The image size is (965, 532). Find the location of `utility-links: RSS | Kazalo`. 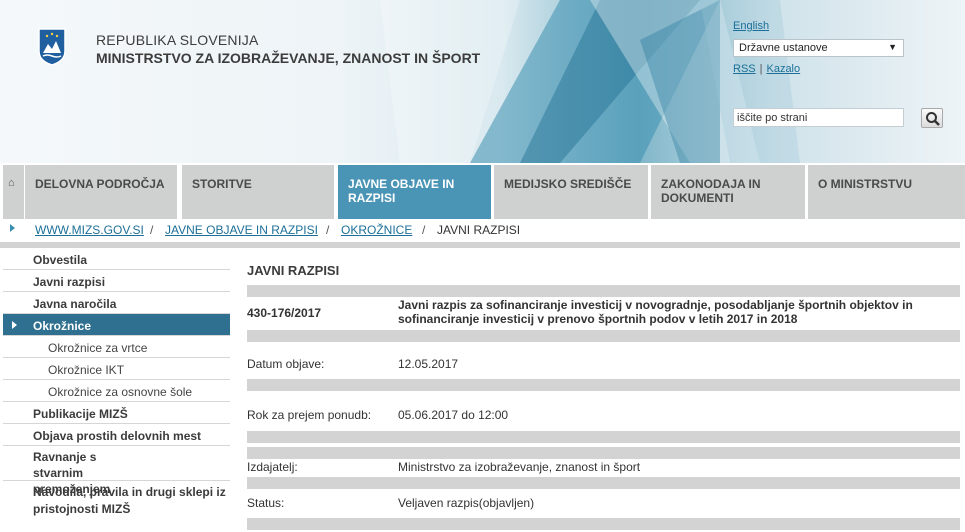

utility-links: RSS | Kazalo is located at coordinates (767, 69).